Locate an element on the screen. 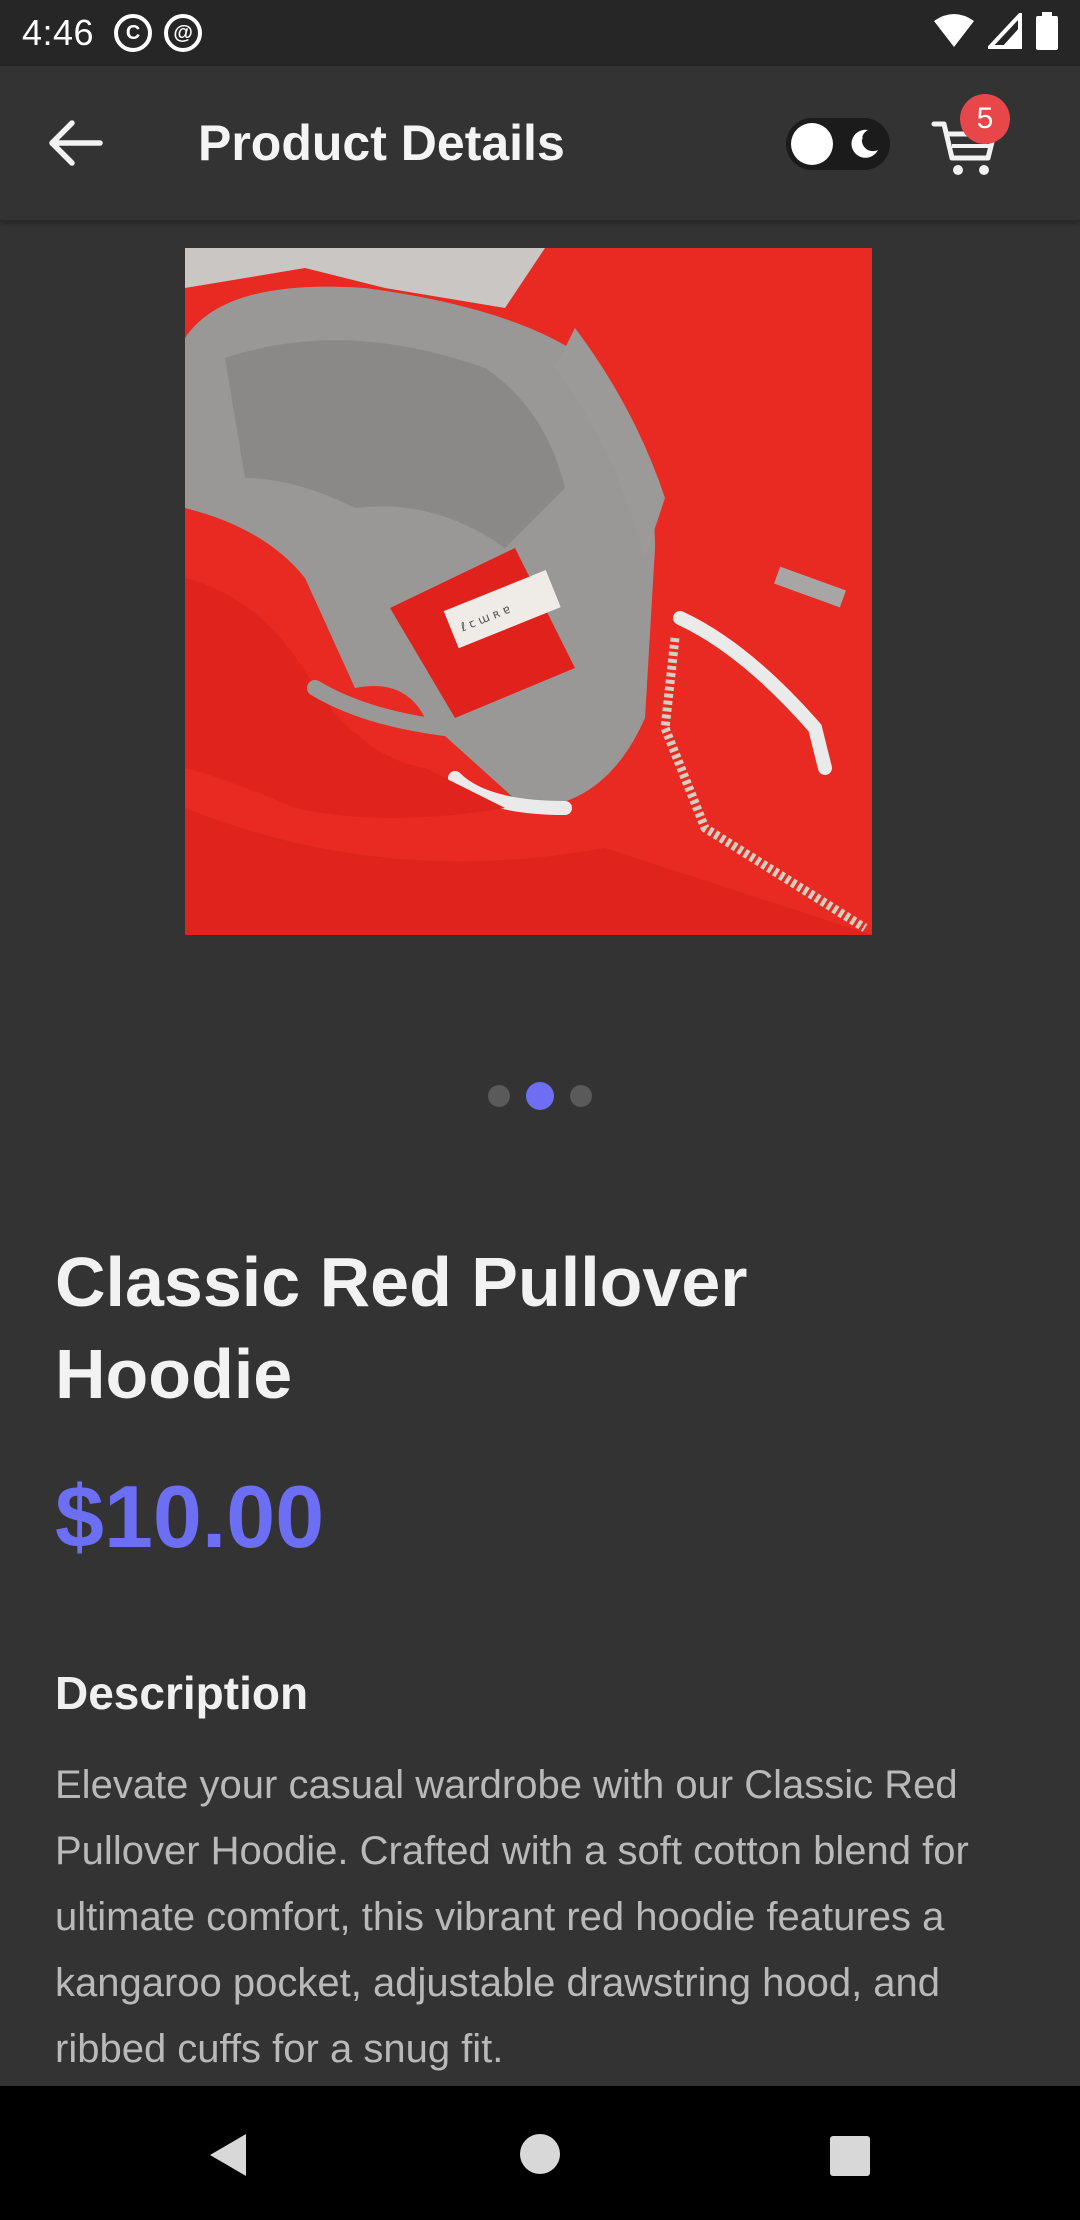 This screenshot has width=1080, height=2220. battery-icon is located at coordinates (1047, 31).